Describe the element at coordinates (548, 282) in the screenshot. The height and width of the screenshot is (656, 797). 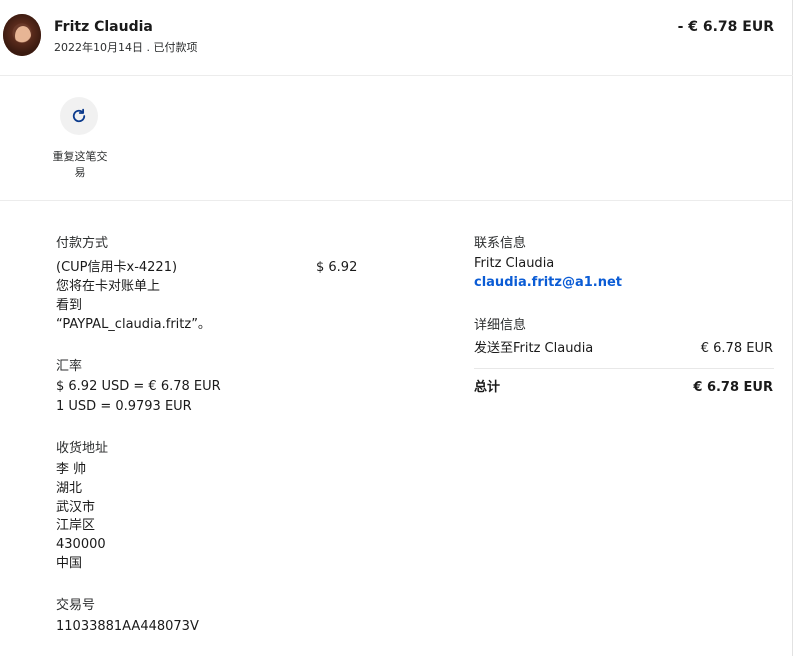
I see `contact-email-link: claudia.fritz@a1.net` at that location.